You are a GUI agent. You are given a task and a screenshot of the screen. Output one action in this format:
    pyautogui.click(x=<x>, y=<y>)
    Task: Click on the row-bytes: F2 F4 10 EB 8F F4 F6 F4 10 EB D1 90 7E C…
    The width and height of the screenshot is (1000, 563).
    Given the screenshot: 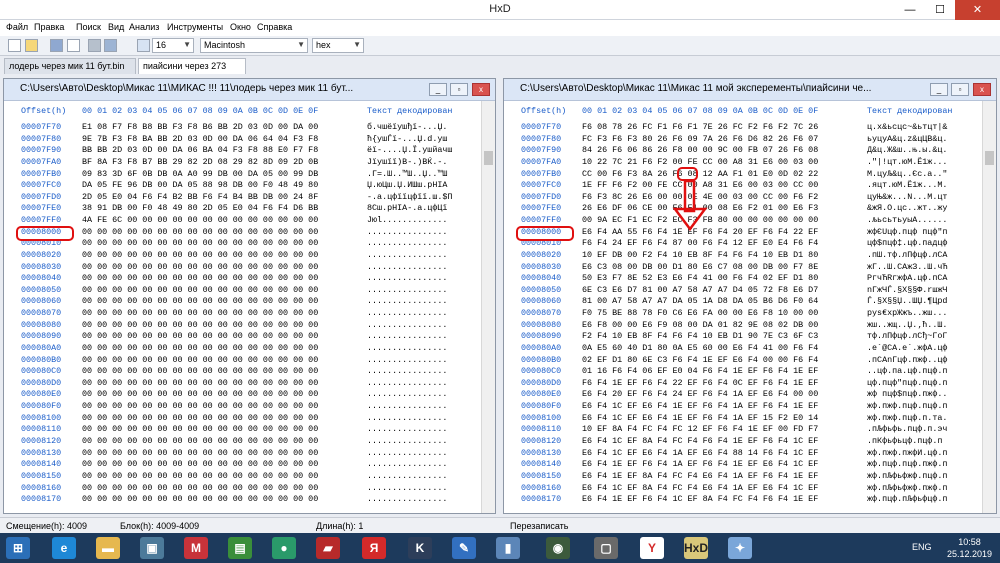 What is the action you would take?
    pyautogui.click(x=700, y=336)
    